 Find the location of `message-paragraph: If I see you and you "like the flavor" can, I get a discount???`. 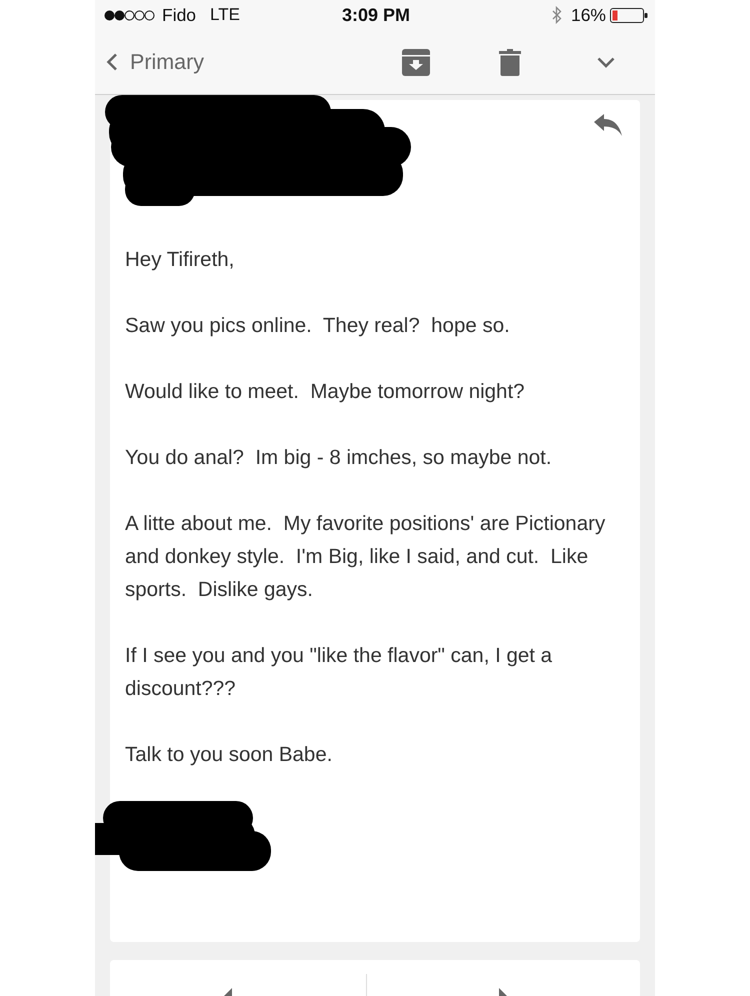

message-paragraph: If I see you and you "like the flavor" can, I get a discount??? is located at coordinates (339, 672).